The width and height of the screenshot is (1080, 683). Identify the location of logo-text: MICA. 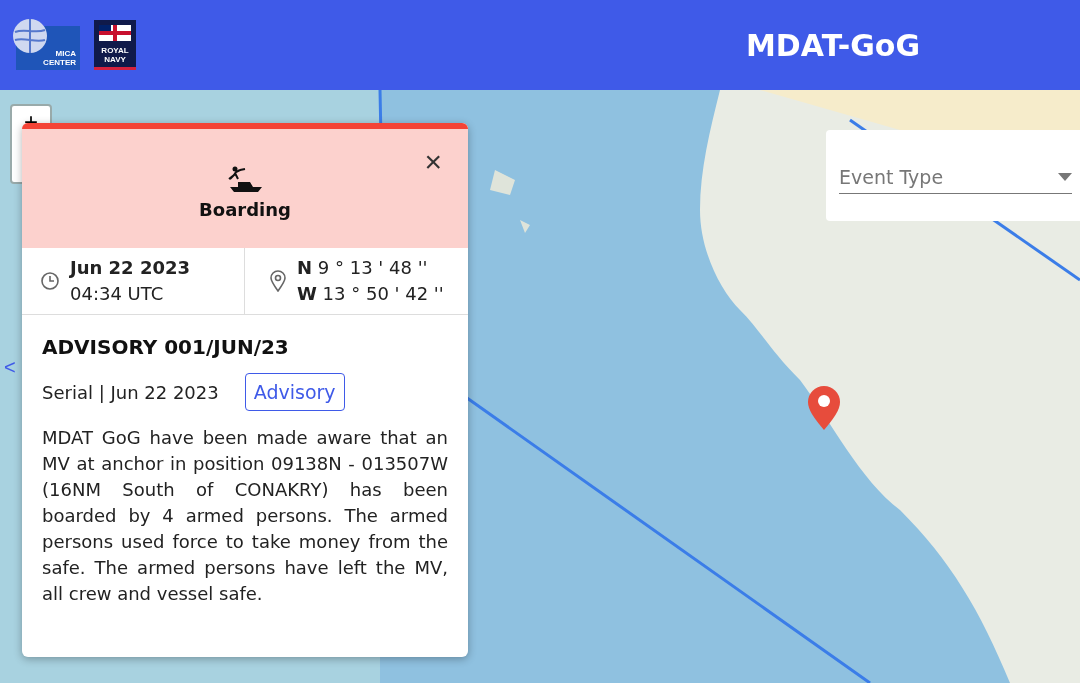
(65, 53).